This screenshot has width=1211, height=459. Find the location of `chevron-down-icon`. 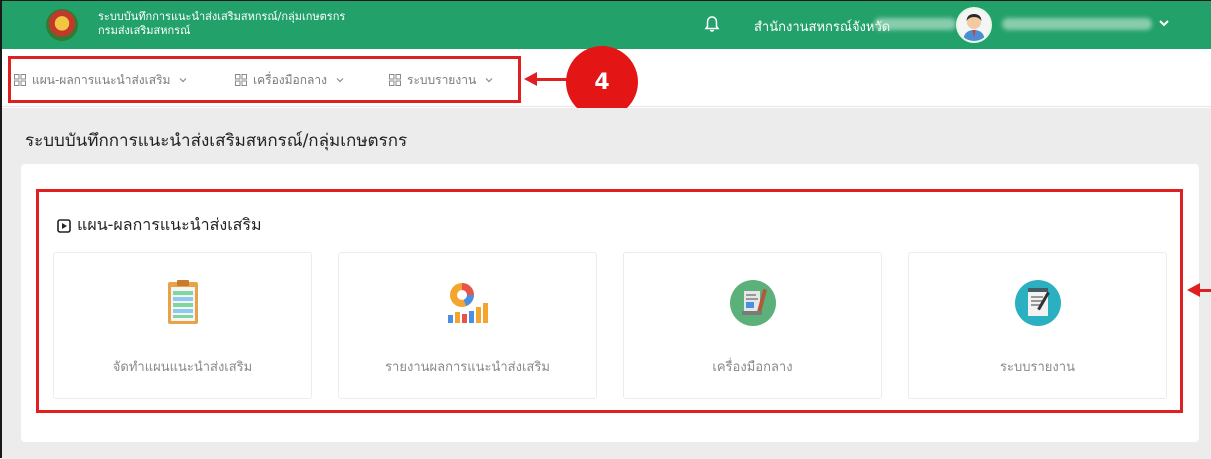

chevron-down-icon is located at coordinates (1164, 23).